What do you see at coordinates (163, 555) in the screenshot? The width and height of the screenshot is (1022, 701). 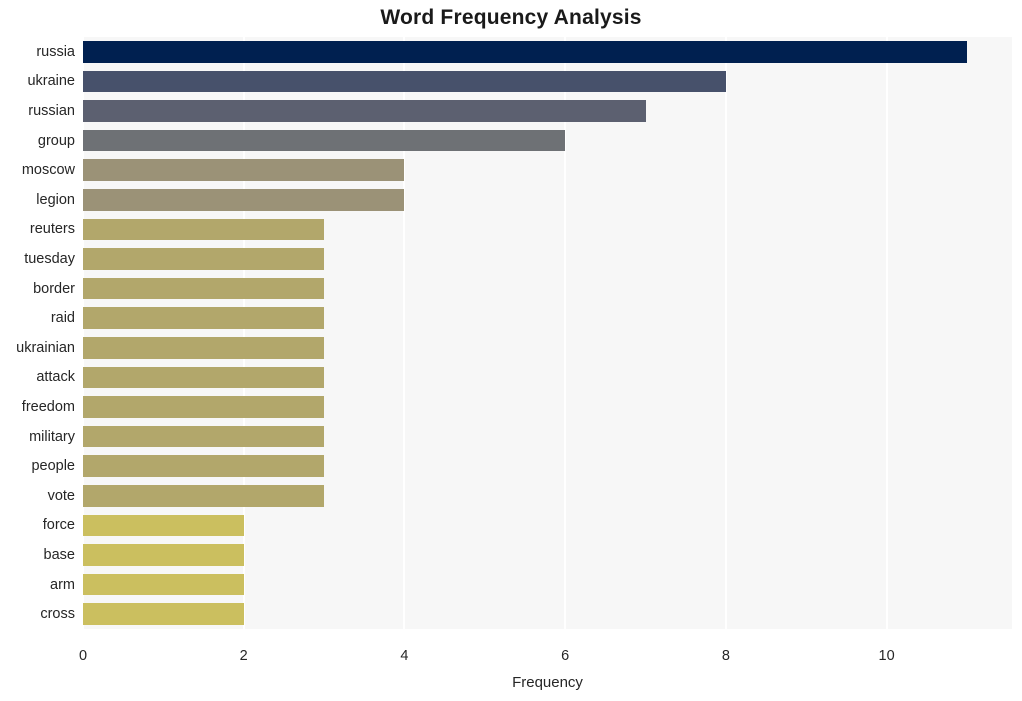 I see `bar-base` at bounding box center [163, 555].